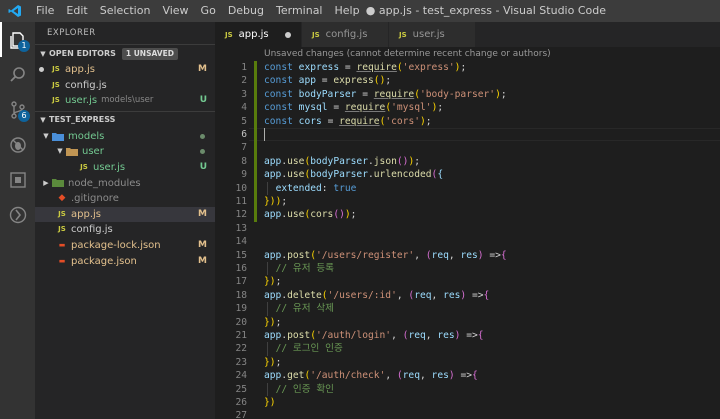  What do you see at coordinates (95, 199) in the screenshot?
I see `tree-item-name: .gitignore` at bounding box center [95, 199].